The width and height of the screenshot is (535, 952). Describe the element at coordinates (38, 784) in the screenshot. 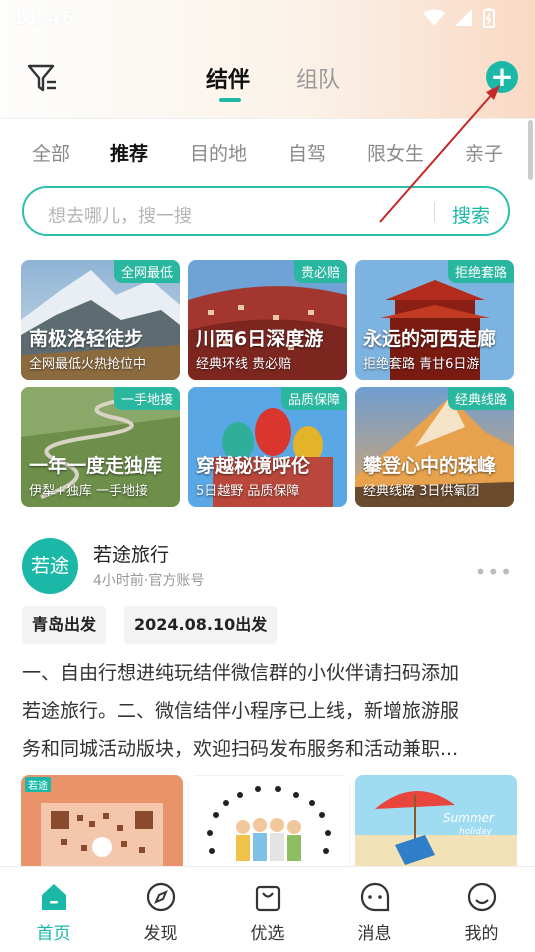

I see `thumb-brand-label: 若途` at that location.